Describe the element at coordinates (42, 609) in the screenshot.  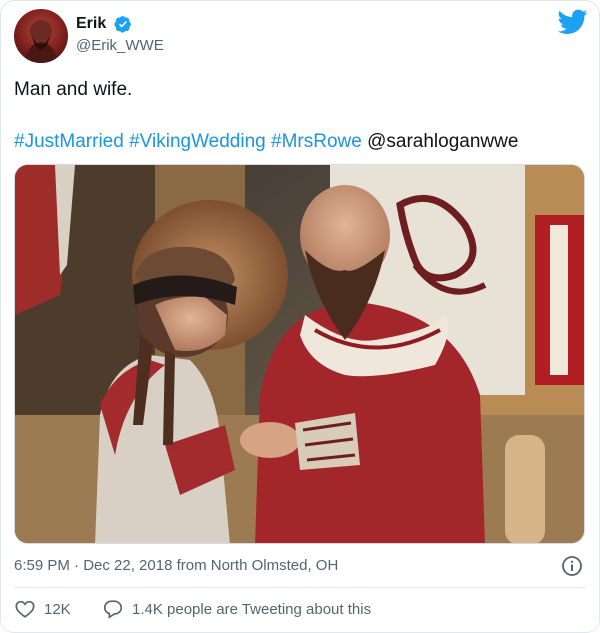
I see `like-button: 12K` at that location.